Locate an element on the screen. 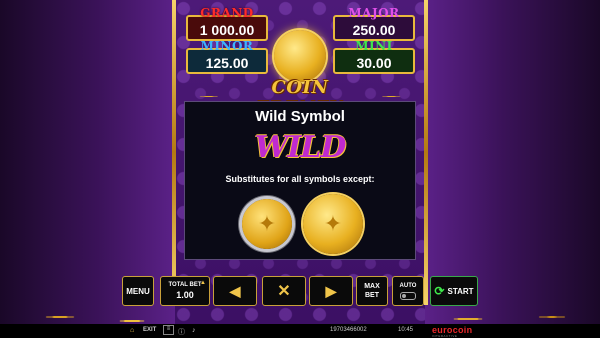  next-page-button: ▶ is located at coordinates (331, 291).